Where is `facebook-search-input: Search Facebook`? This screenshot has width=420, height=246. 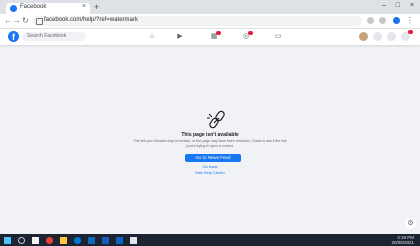 facebook-search-input: Search Facebook is located at coordinates (54, 36).